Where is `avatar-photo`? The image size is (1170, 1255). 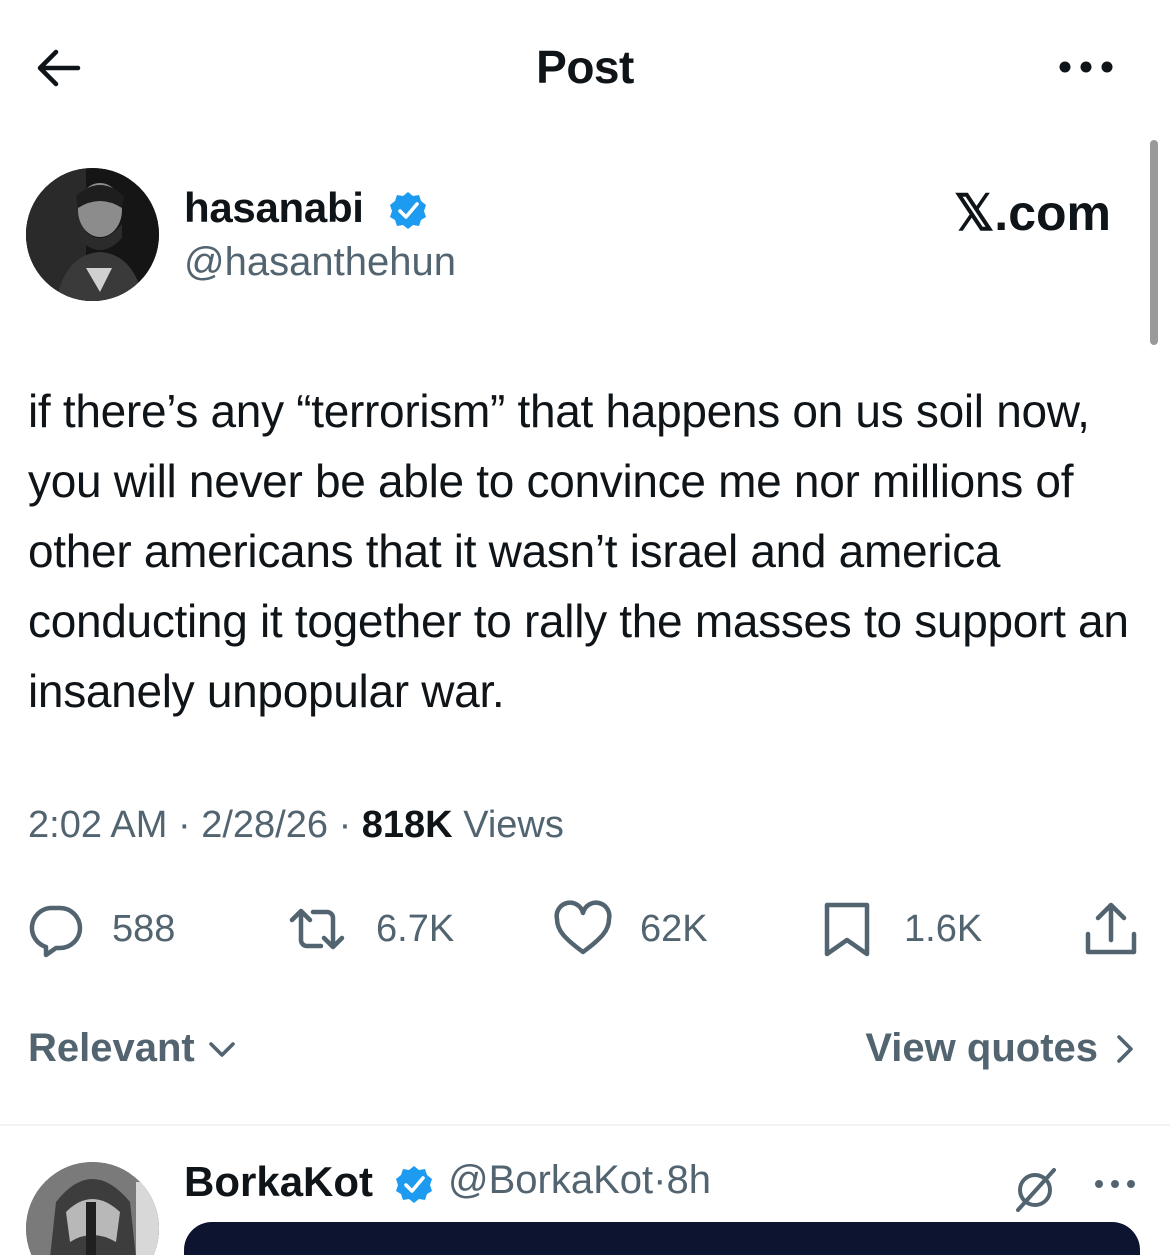
avatar-photo is located at coordinates (92, 234).